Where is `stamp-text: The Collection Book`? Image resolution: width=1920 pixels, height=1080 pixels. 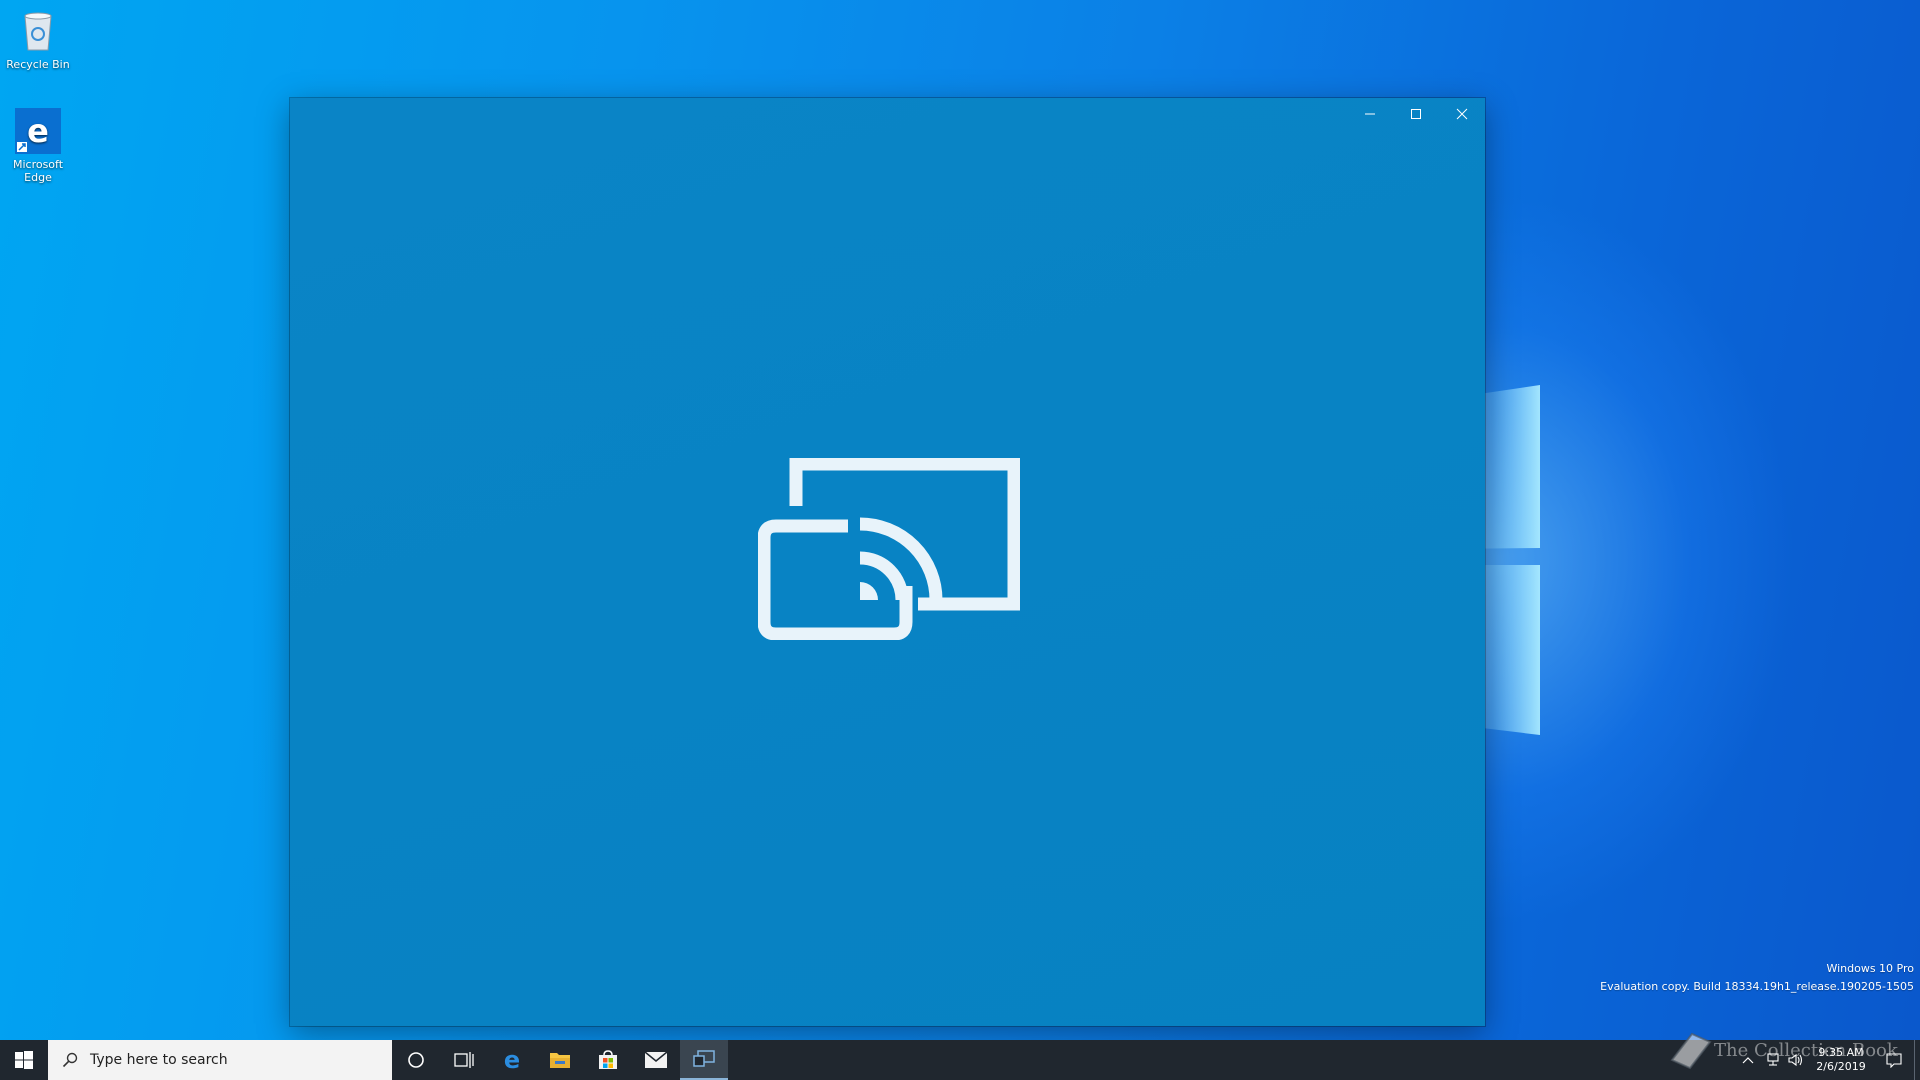 stamp-text: The Collection Book is located at coordinates (1806, 1050).